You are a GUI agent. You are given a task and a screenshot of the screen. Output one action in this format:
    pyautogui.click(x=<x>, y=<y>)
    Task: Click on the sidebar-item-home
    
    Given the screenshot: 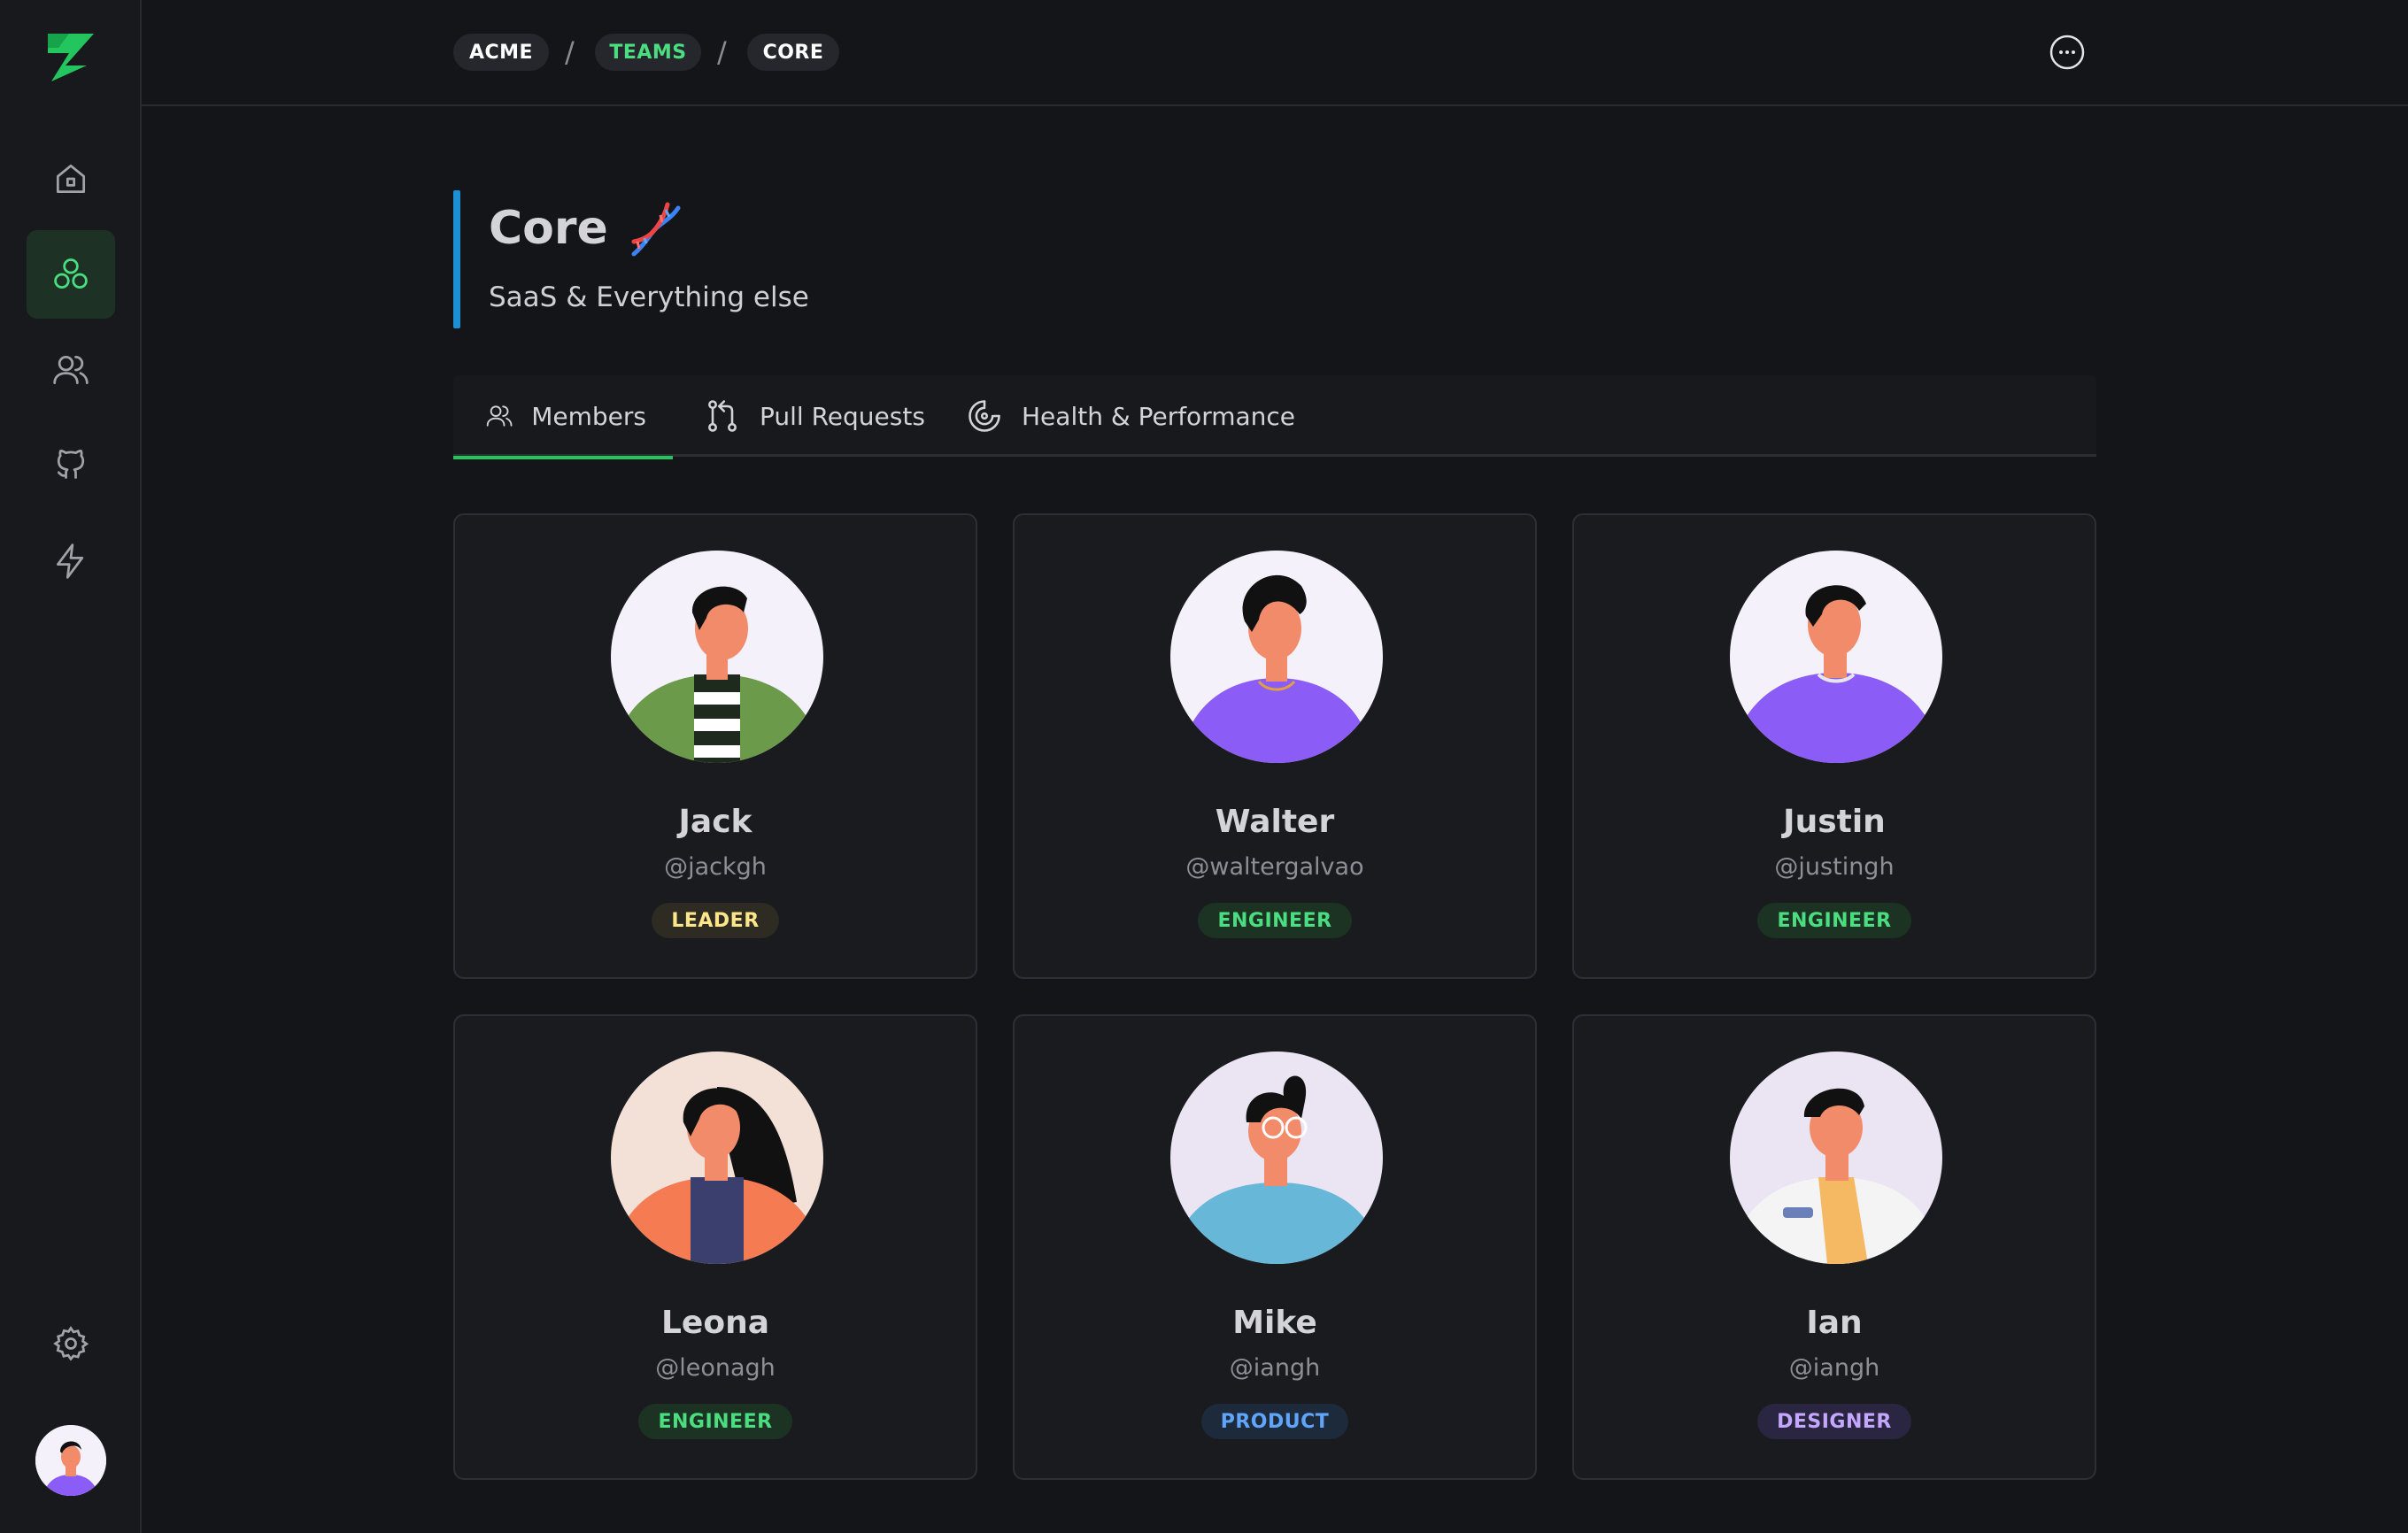 What is the action you would take?
    pyautogui.click(x=71, y=179)
    